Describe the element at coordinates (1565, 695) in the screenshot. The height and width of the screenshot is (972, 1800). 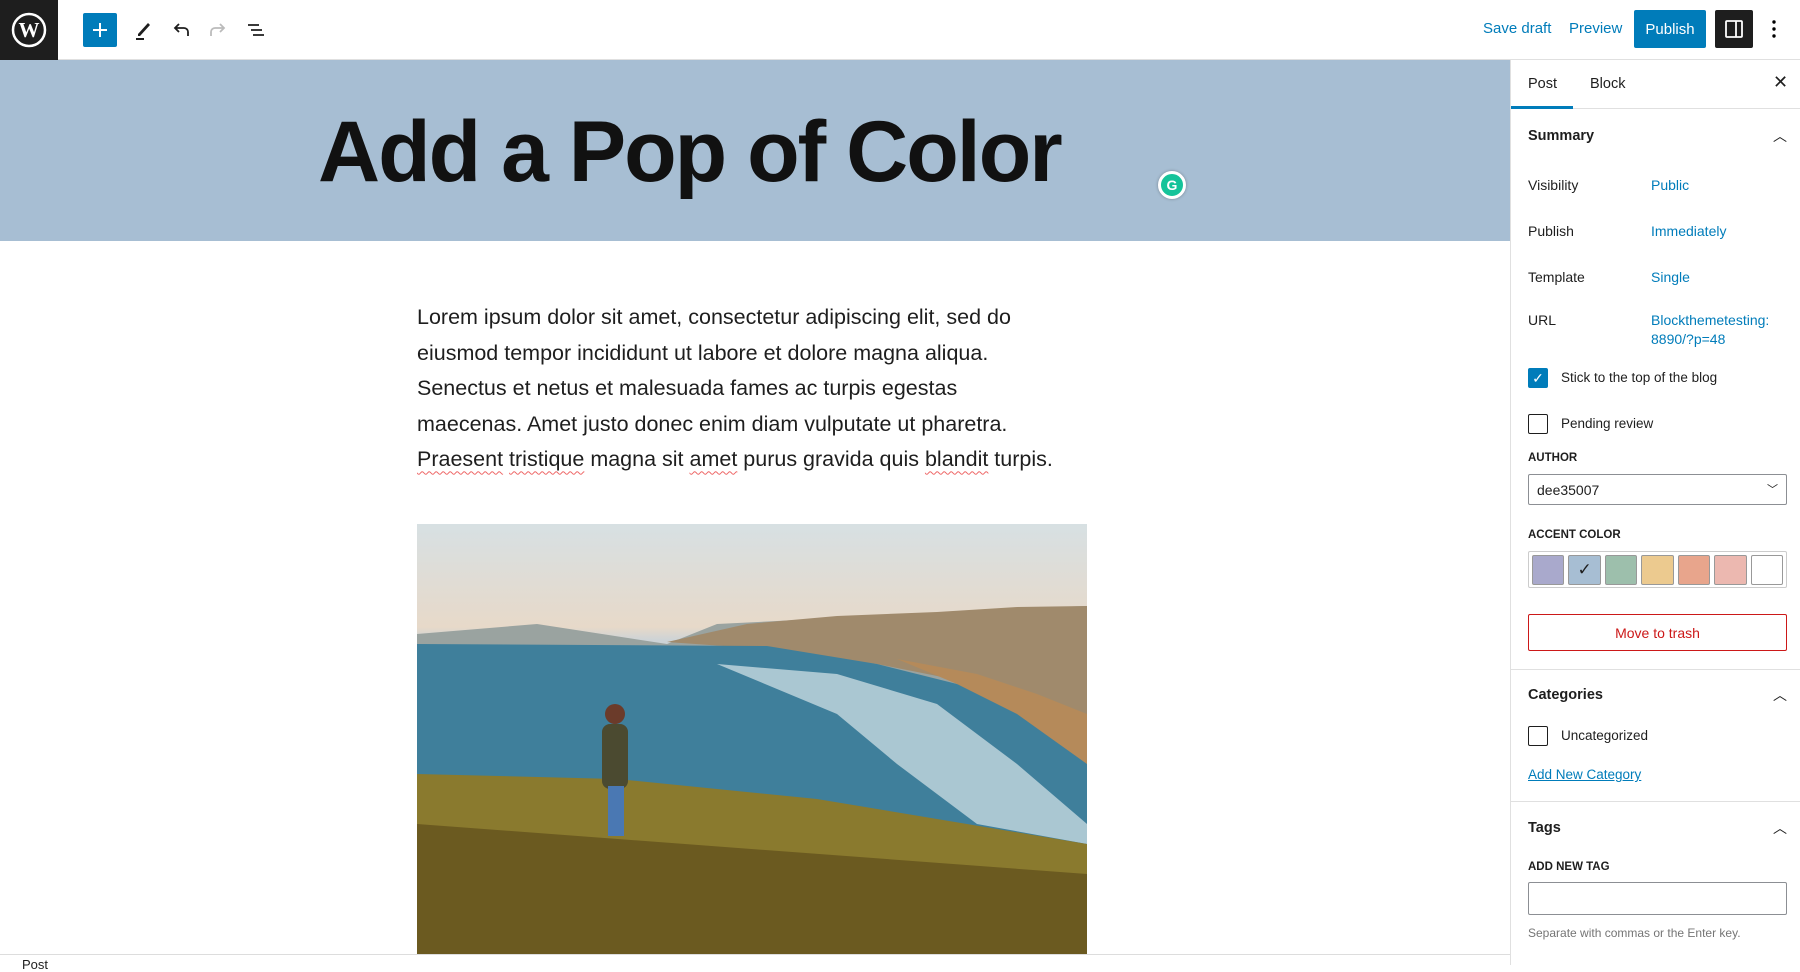
I see `categories-heading: Categories` at that location.